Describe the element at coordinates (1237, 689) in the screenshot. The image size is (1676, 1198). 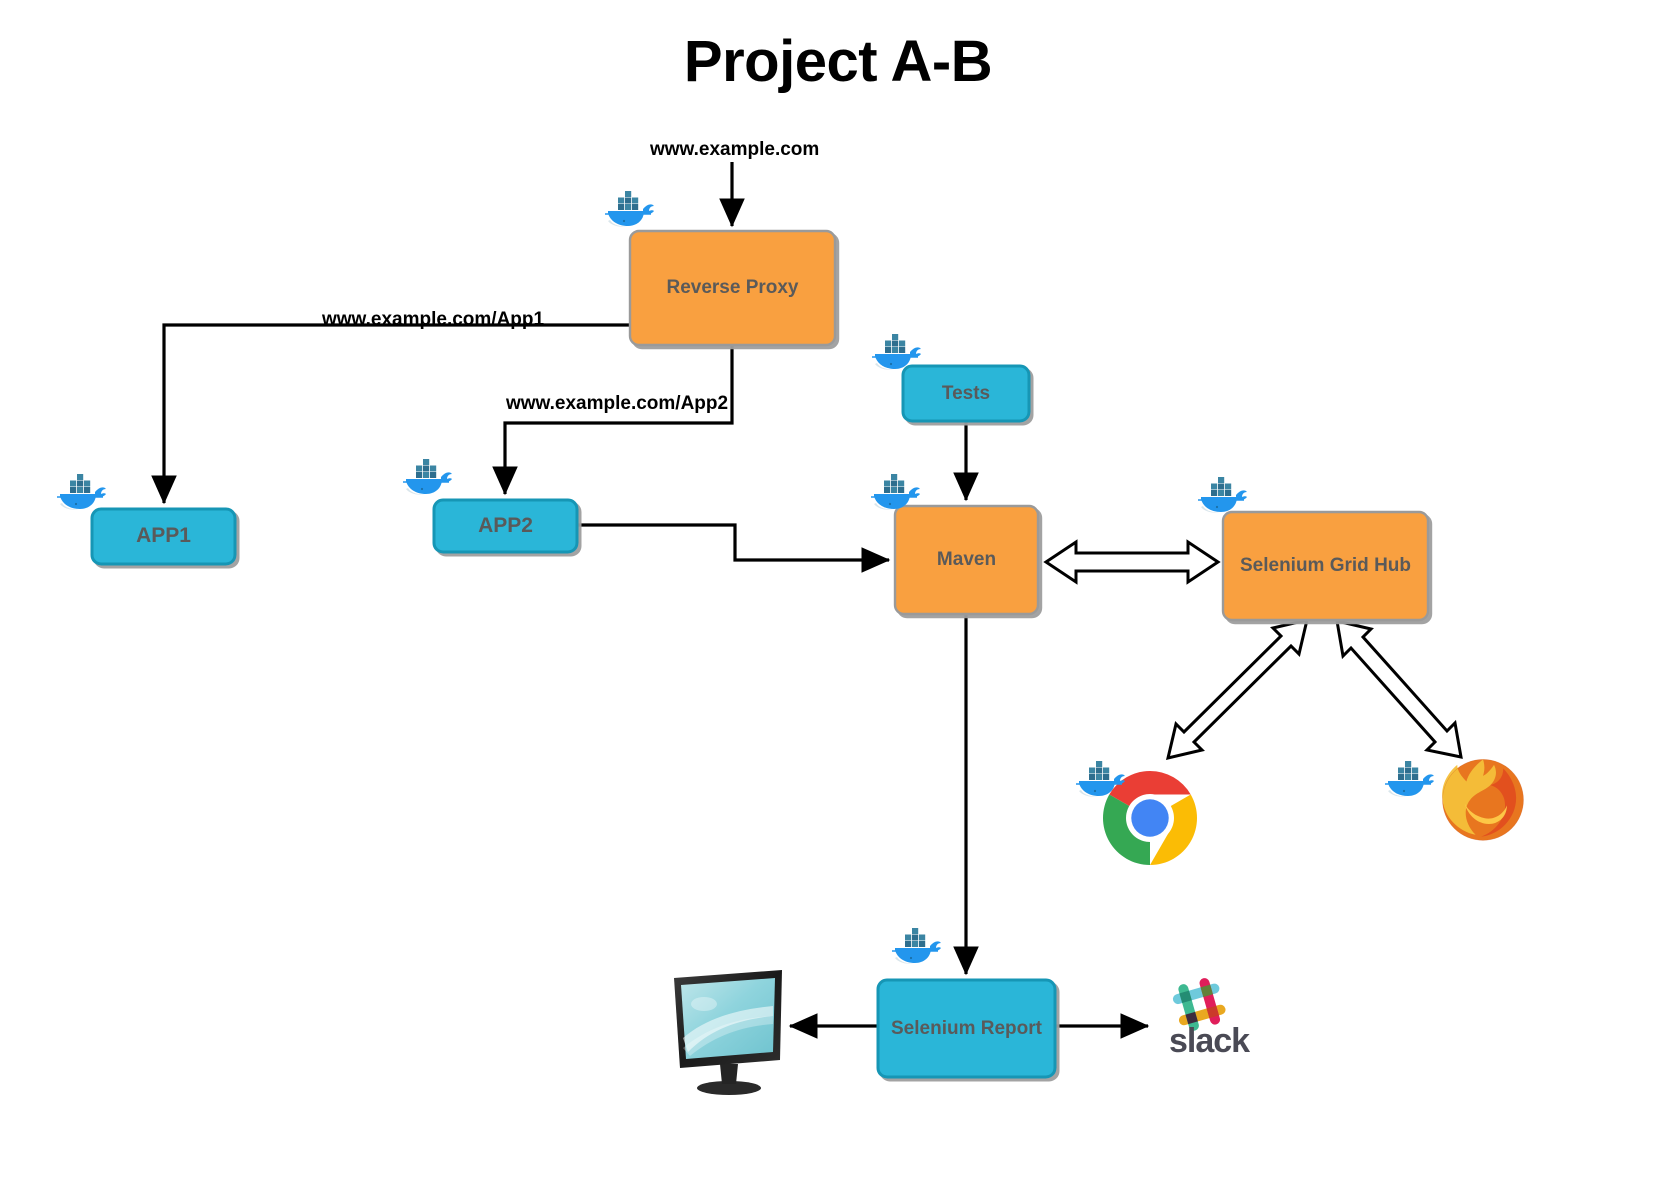
I see `edge-grid-chrome` at that location.